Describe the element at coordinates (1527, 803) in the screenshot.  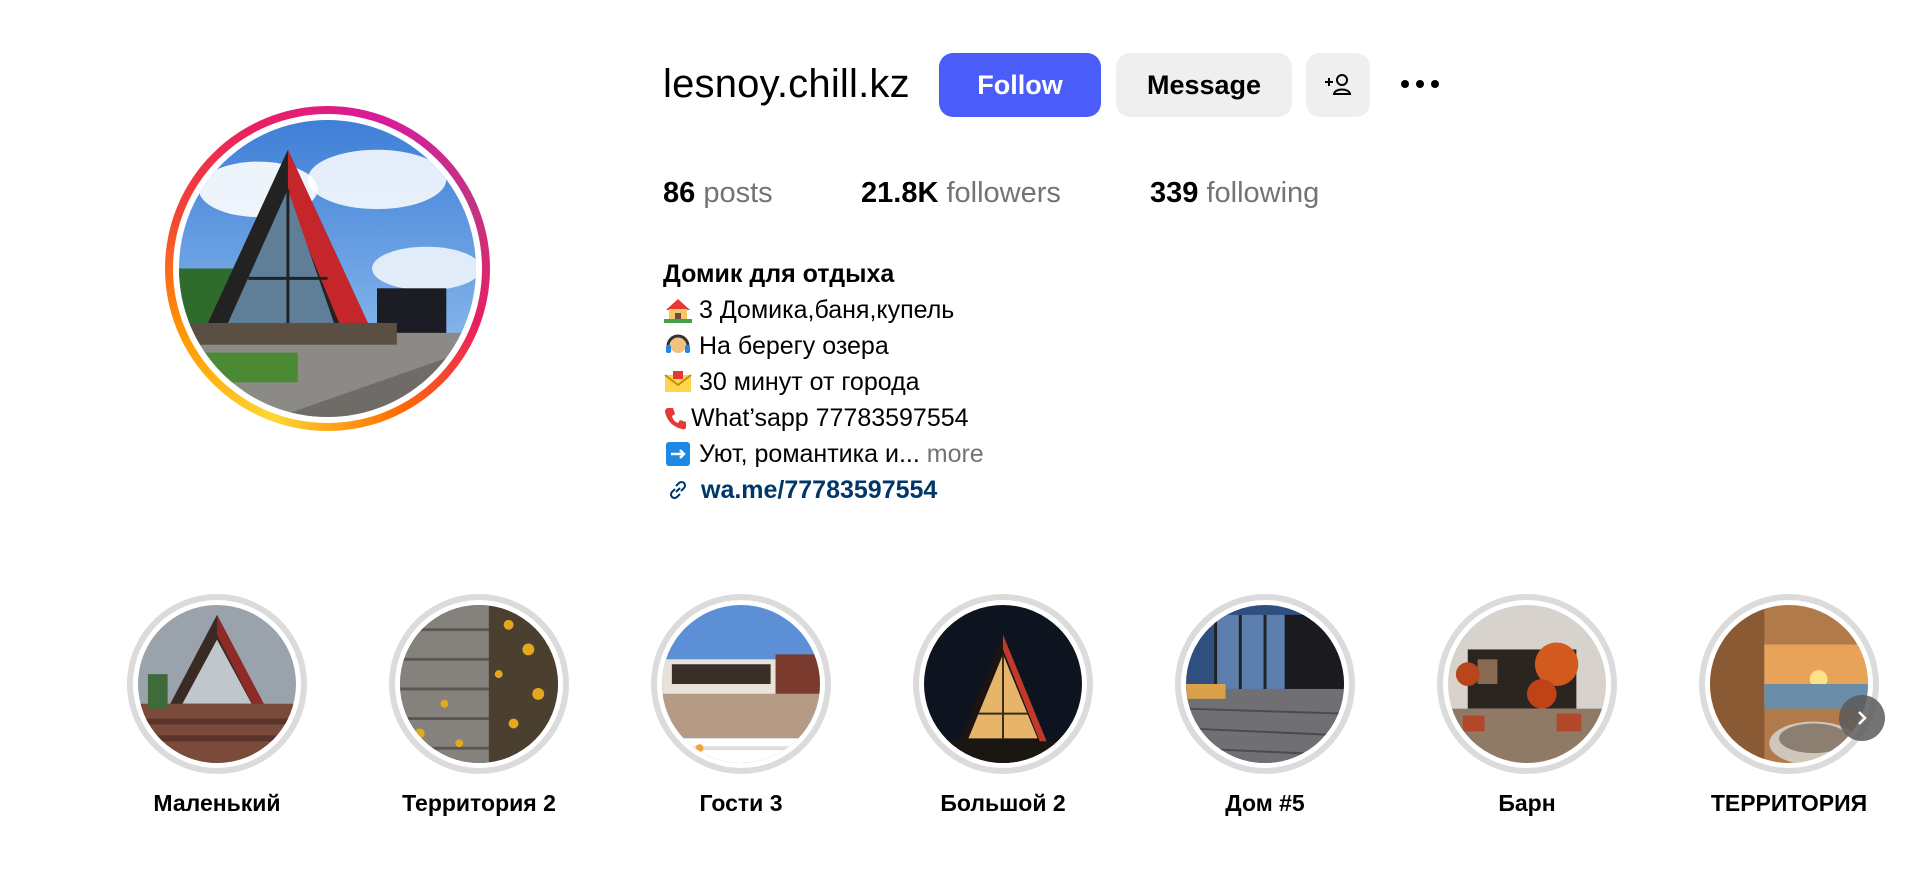
I see `highlight-label: Барн` at that location.